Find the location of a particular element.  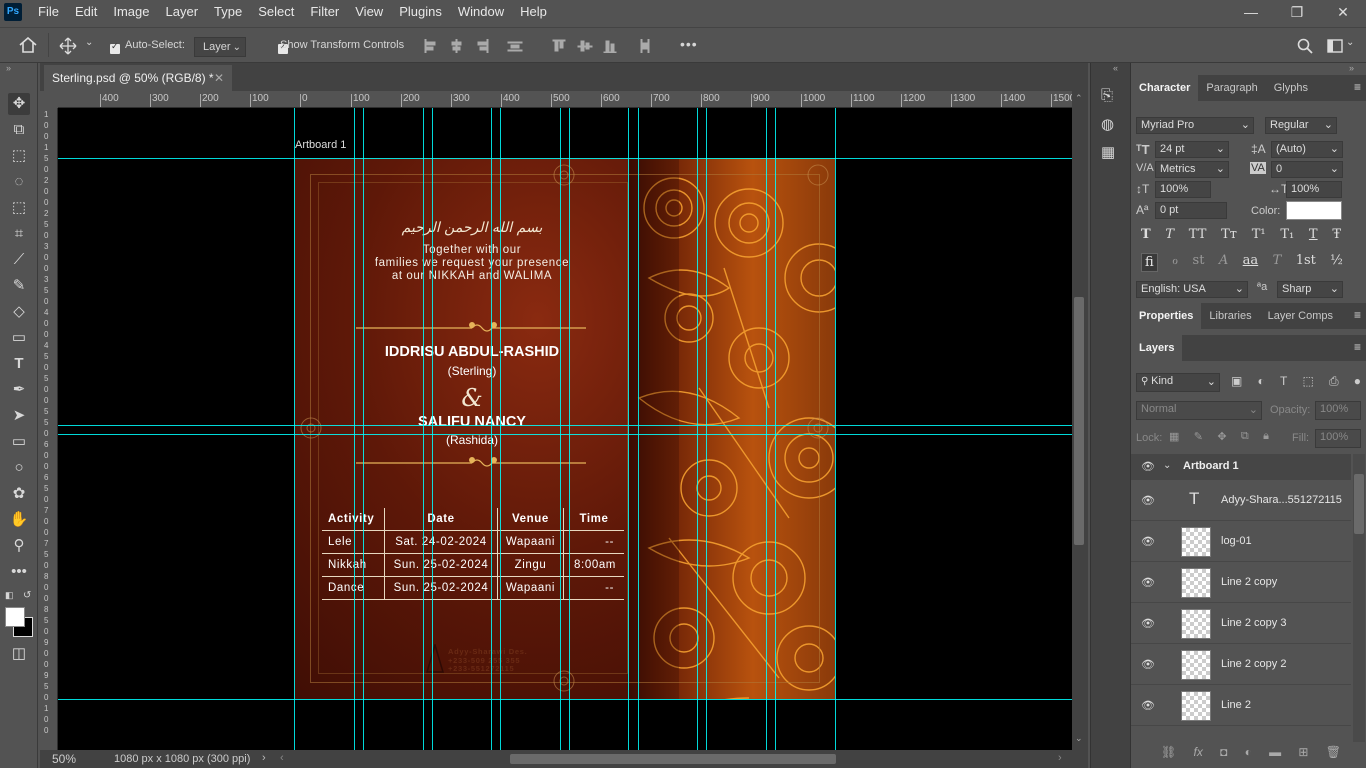

baseline-shift-field: 0 pt is located at coordinates (1191, 210).